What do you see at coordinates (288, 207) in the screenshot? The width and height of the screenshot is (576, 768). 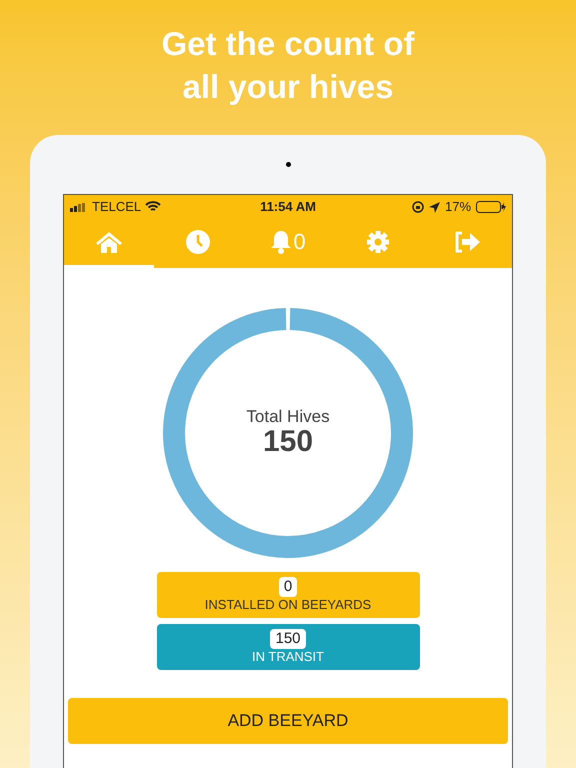 I see `time-text: 11:54 AM` at bounding box center [288, 207].